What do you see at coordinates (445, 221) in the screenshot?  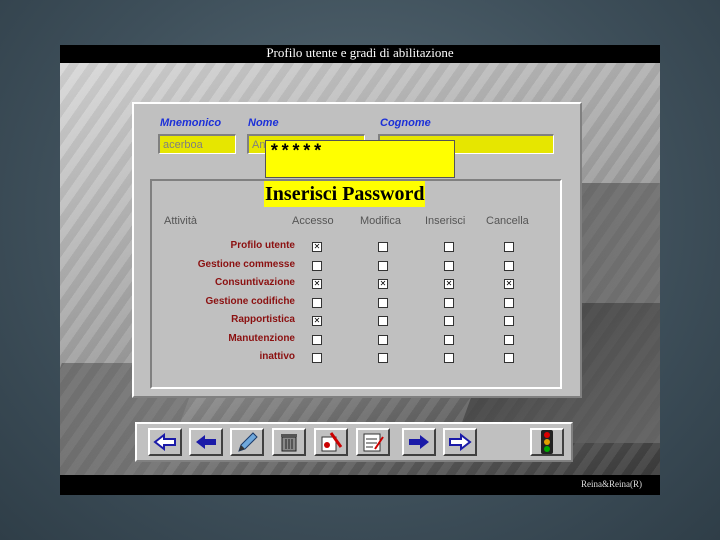 I see `col-header-inserisci: Inserisci` at bounding box center [445, 221].